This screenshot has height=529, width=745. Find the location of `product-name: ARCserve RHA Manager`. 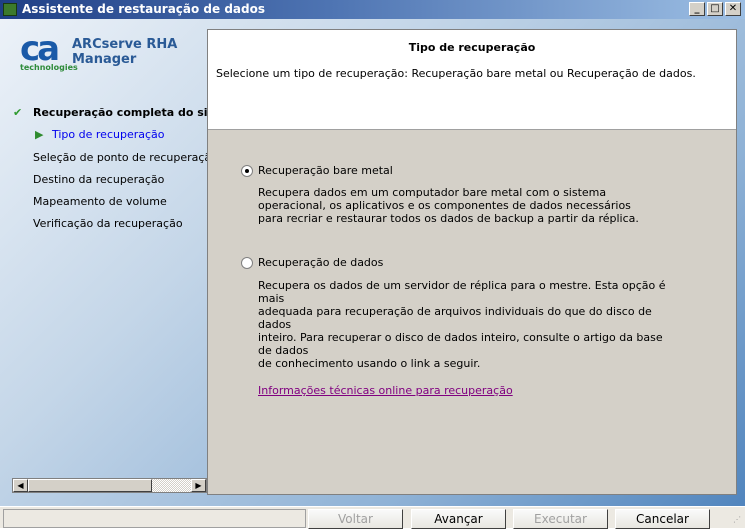

product-name: ARCserve RHA Manager is located at coordinates (124, 52).